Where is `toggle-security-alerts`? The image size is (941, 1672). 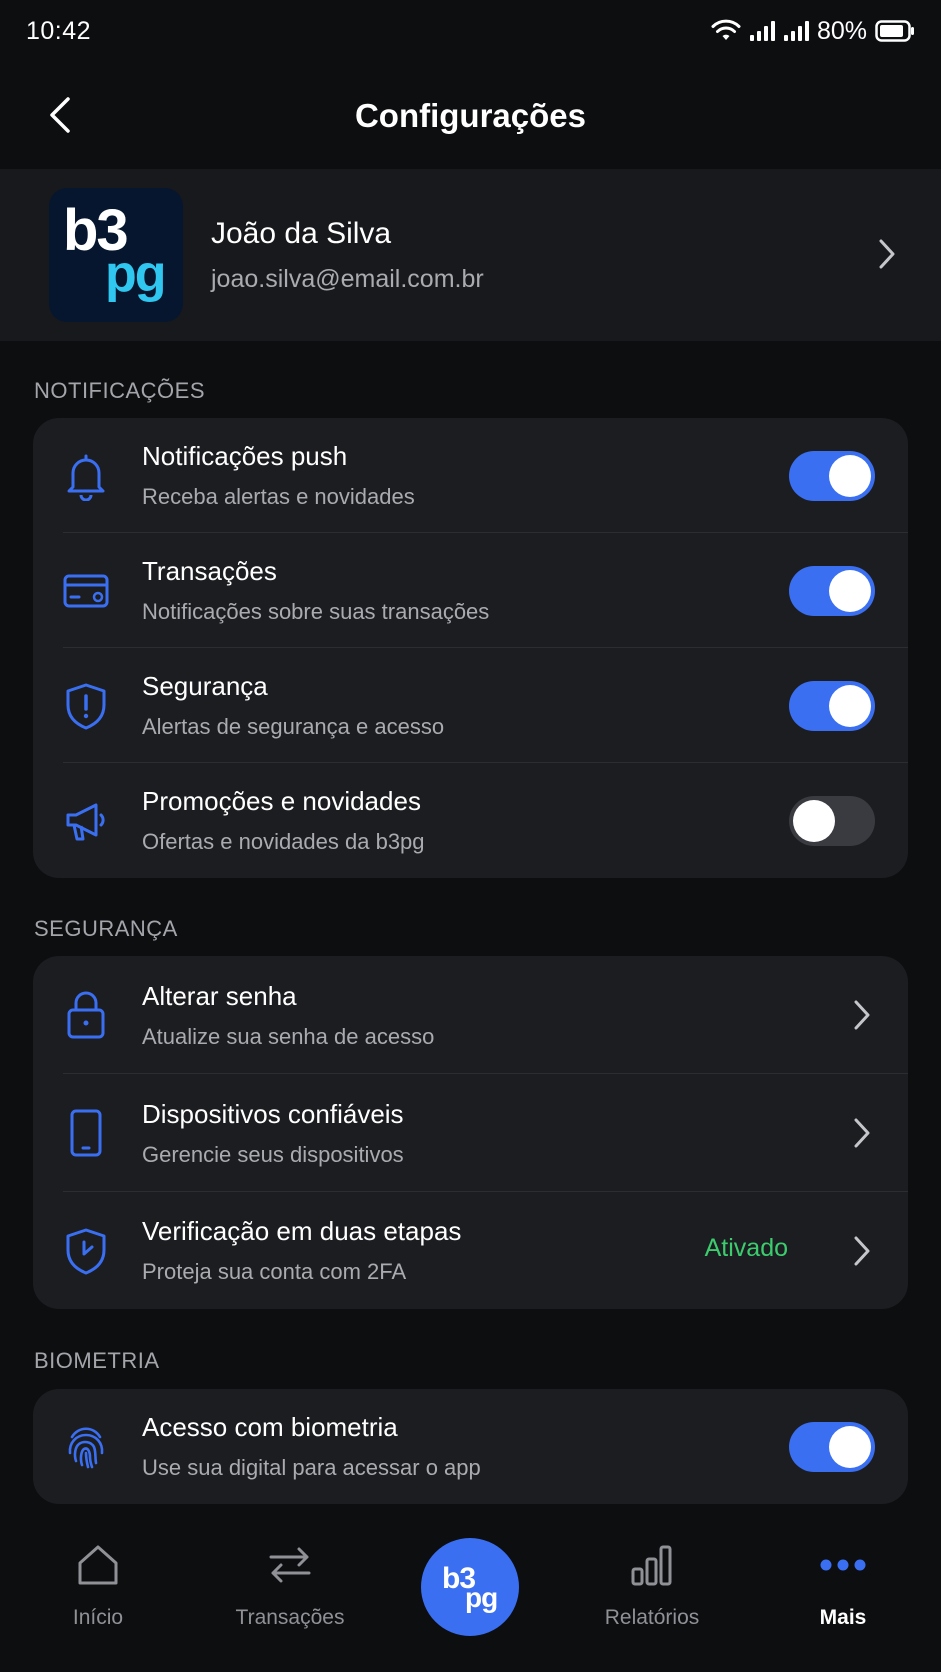
toggle-security-alerts is located at coordinates (832, 706).